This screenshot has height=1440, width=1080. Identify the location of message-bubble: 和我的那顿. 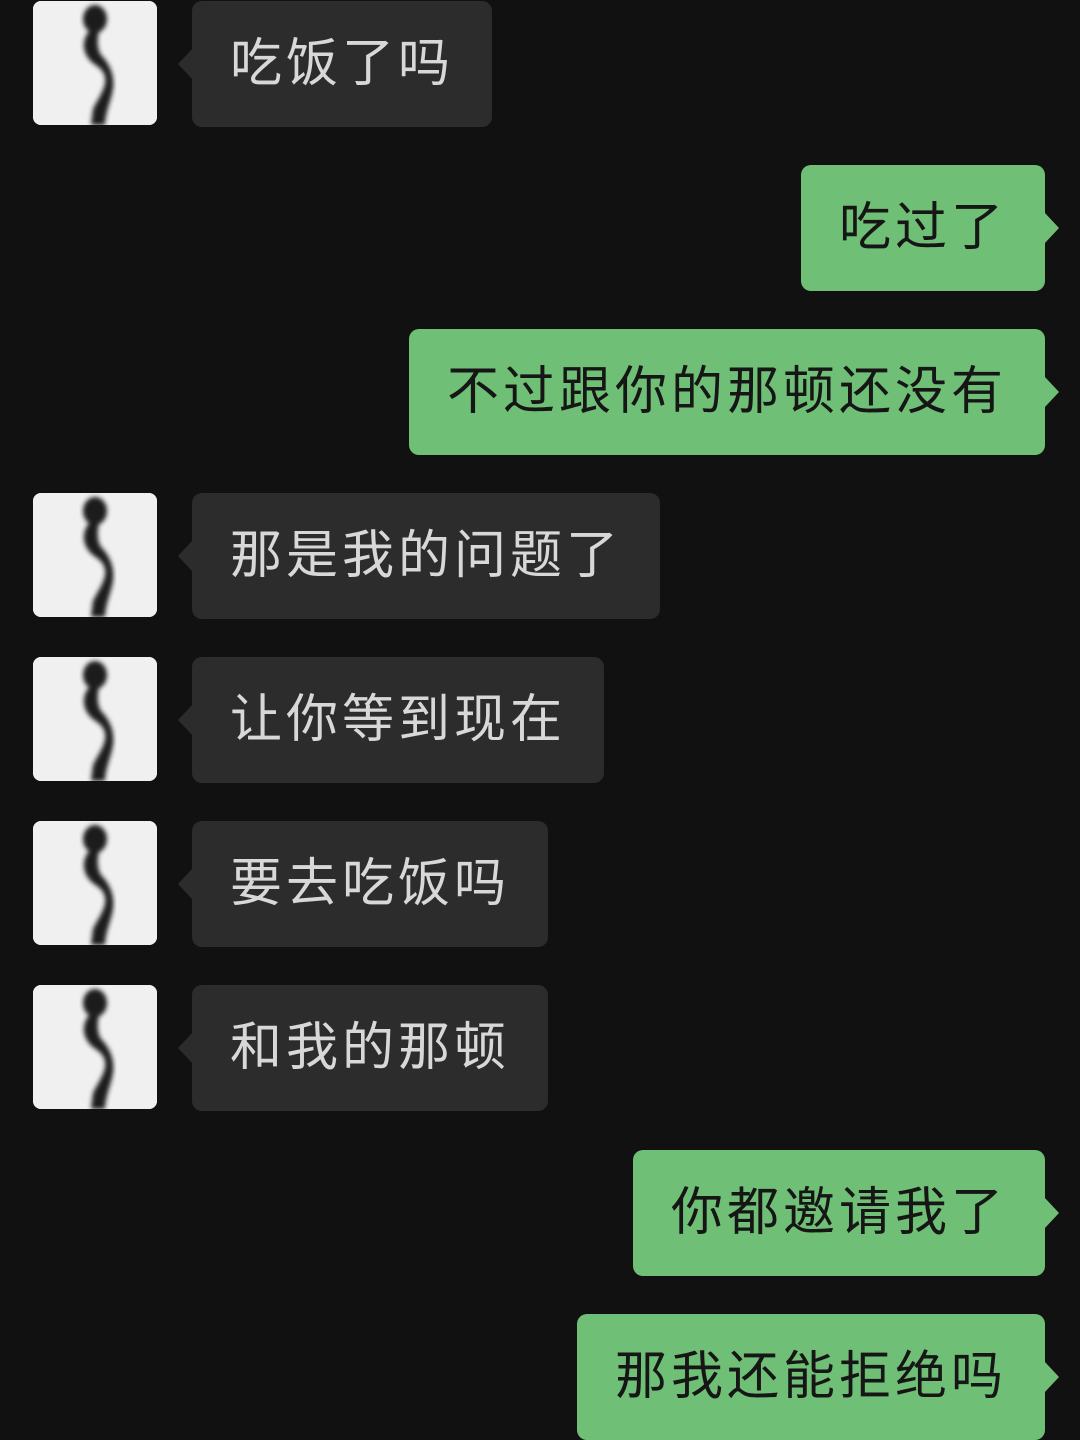
(363, 1048).